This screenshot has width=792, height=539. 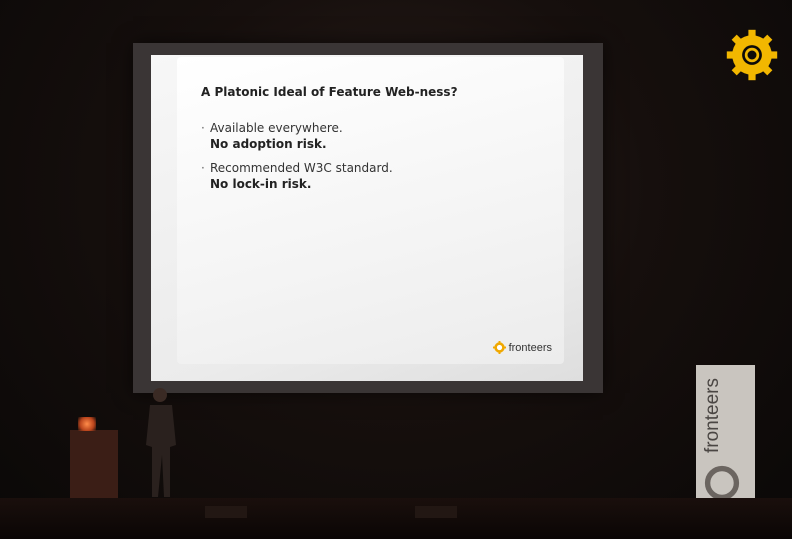 I want to click on bullet-emphasis: No lock-in risk., so click(x=261, y=184).